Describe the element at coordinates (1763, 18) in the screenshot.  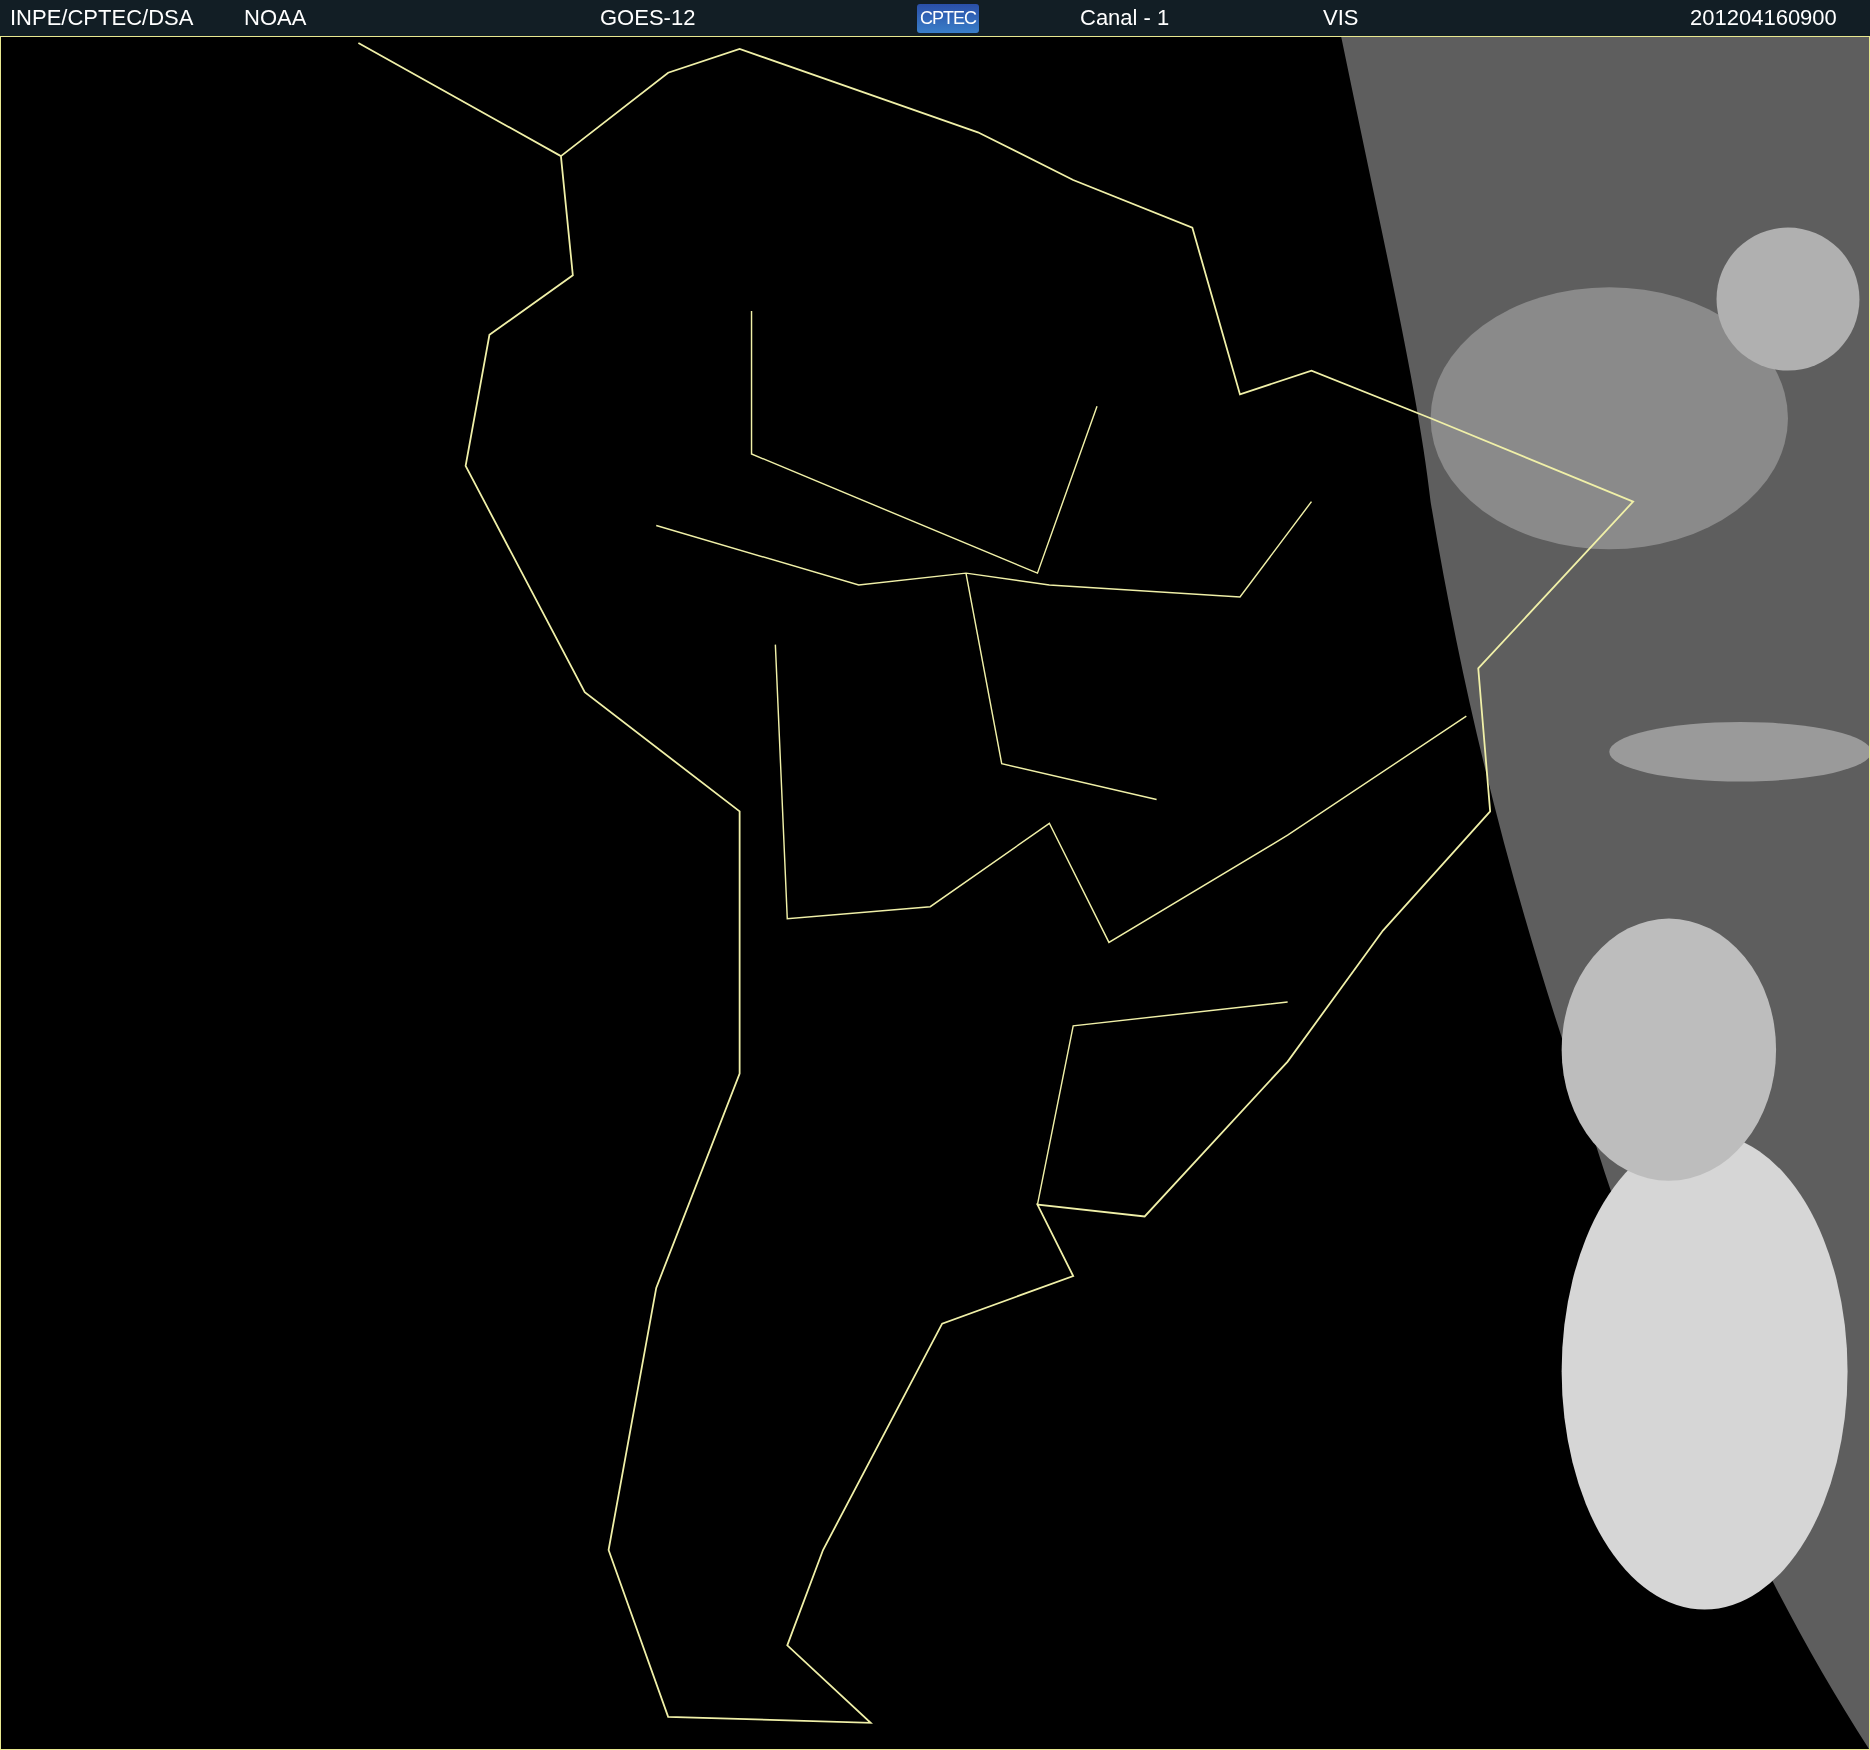
I see `header-label: 201204160900` at that location.